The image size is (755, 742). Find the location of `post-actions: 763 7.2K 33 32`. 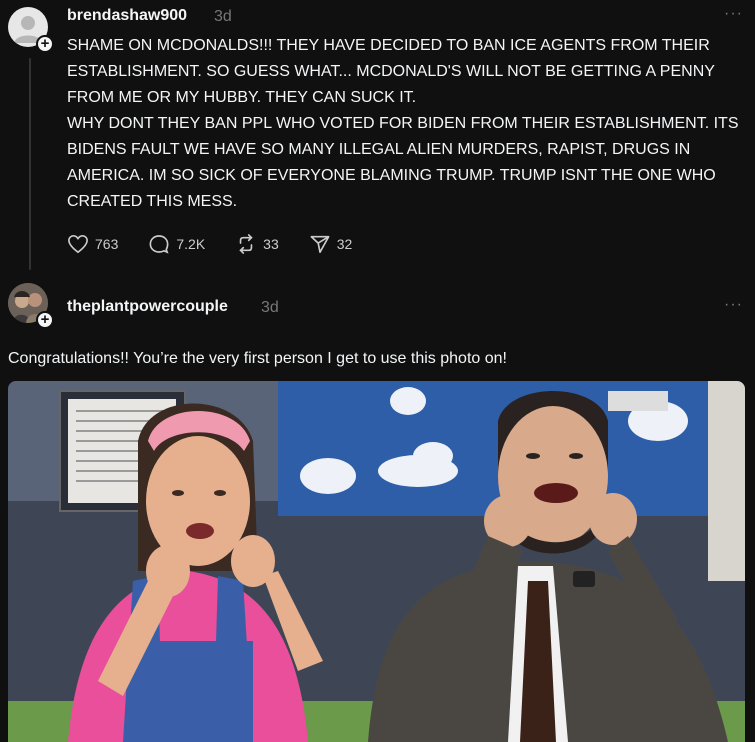

post-actions: 763 7.2K 33 32 is located at coordinates (224, 244).